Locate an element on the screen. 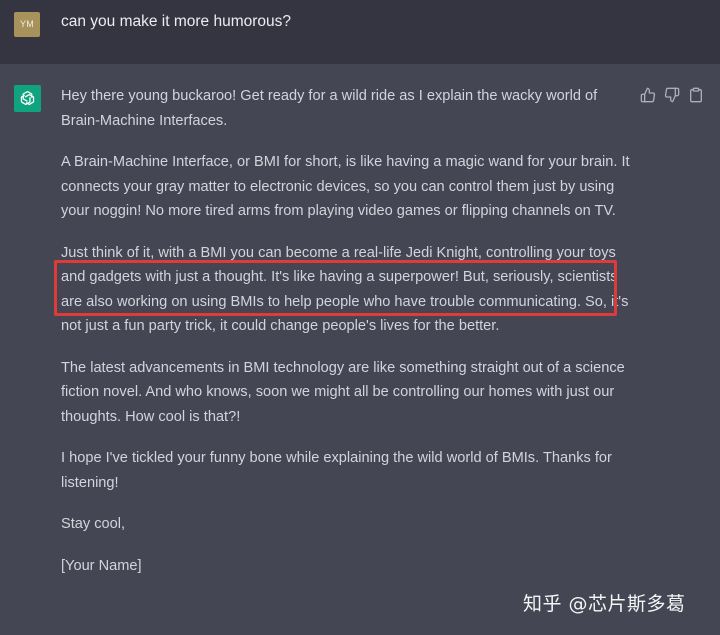 The height and width of the screenshot is (635, 720). copy-icon is located at coordinates (696, 95).